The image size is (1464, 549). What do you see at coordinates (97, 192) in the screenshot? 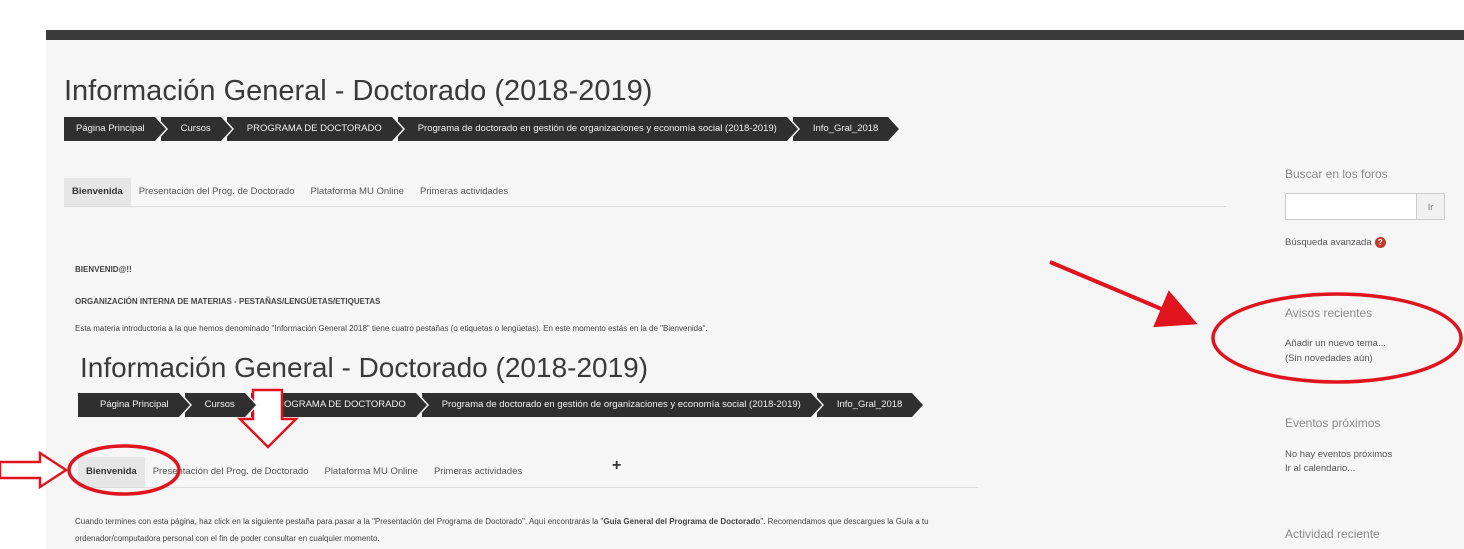
I see `tab-bienvenida: Bienvenida` at bounding box center [97, 192].